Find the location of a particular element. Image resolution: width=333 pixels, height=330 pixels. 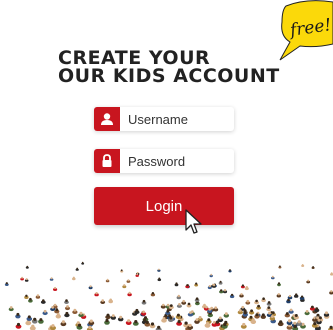

username-field is located at coordinates (166, 119).